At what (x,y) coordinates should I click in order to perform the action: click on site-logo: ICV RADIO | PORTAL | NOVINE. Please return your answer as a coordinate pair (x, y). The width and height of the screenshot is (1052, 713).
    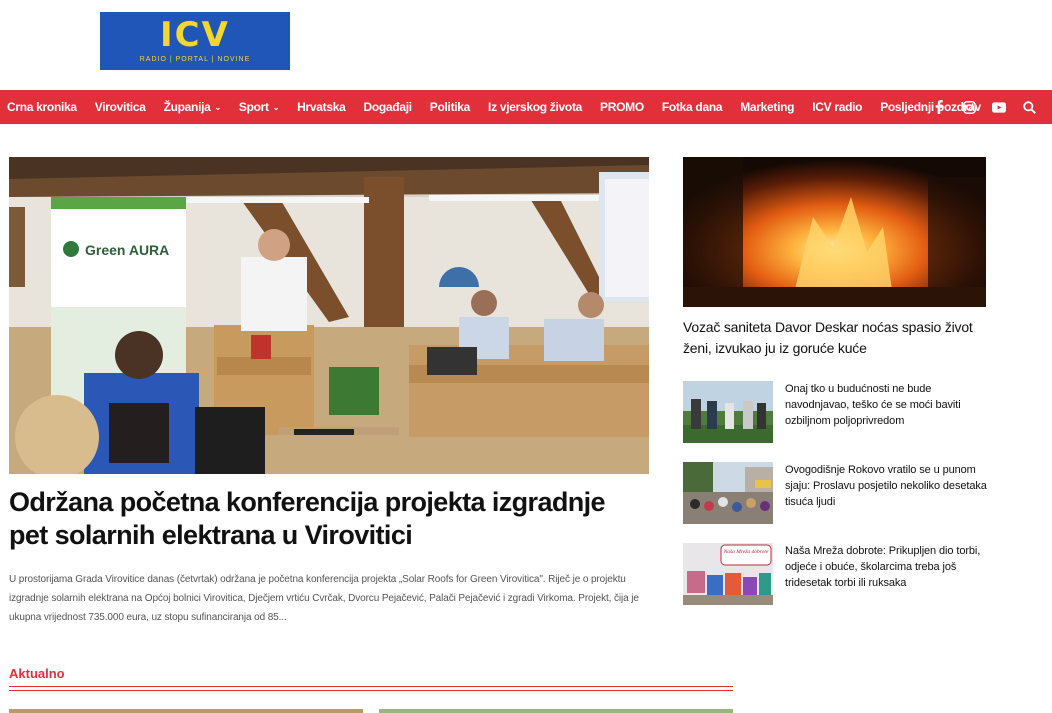
    Looking at the image, I should click on (195, 41).